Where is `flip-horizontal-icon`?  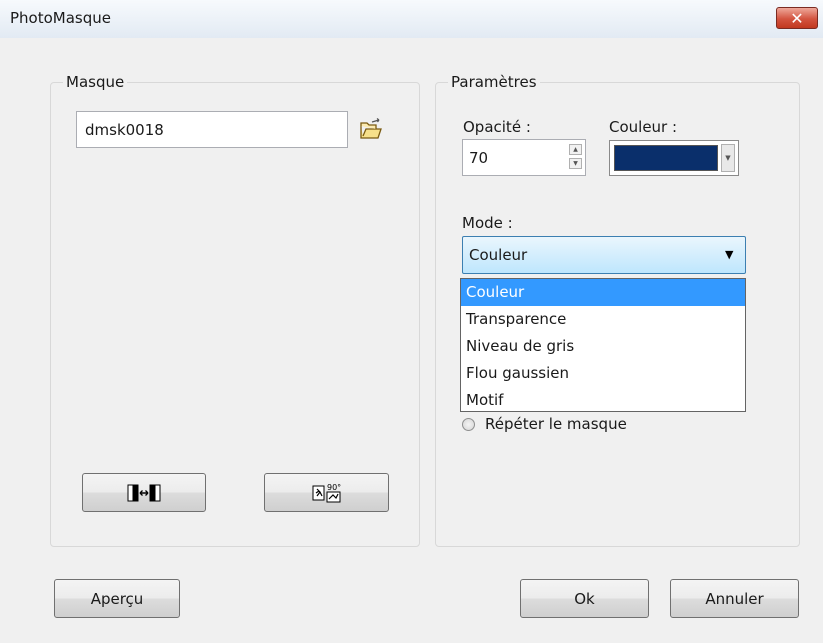
flip-horizontal-icon is located at coordinates (144, 492).